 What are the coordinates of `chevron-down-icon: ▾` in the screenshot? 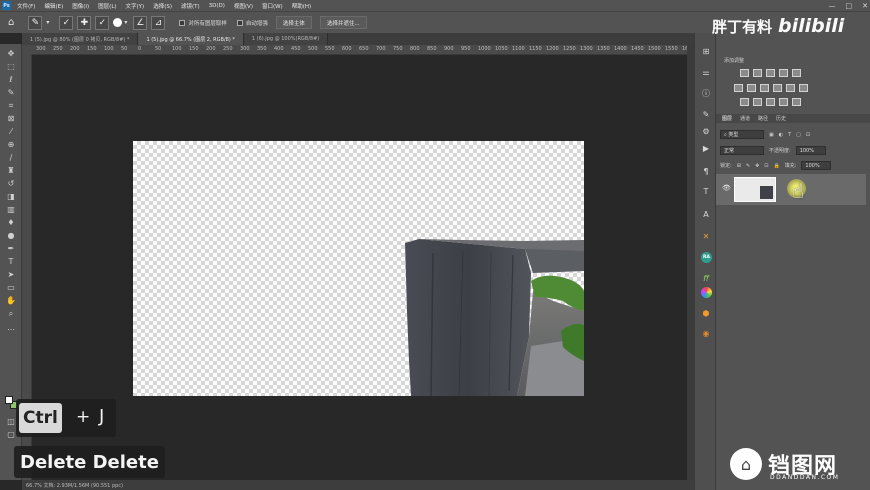 It's located at (47, 22).